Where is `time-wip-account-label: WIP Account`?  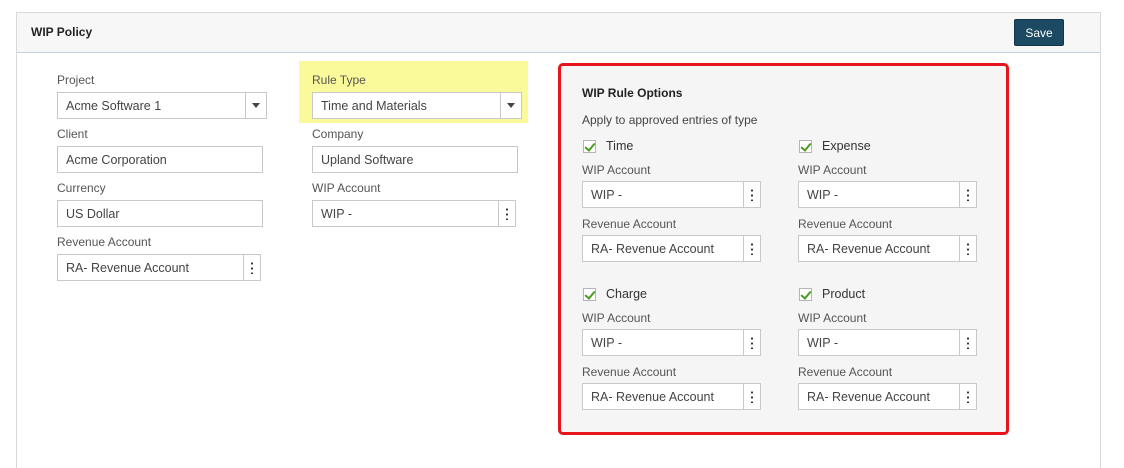 time-wip-account-label: WIP Account is located at coordinates (616, 170).